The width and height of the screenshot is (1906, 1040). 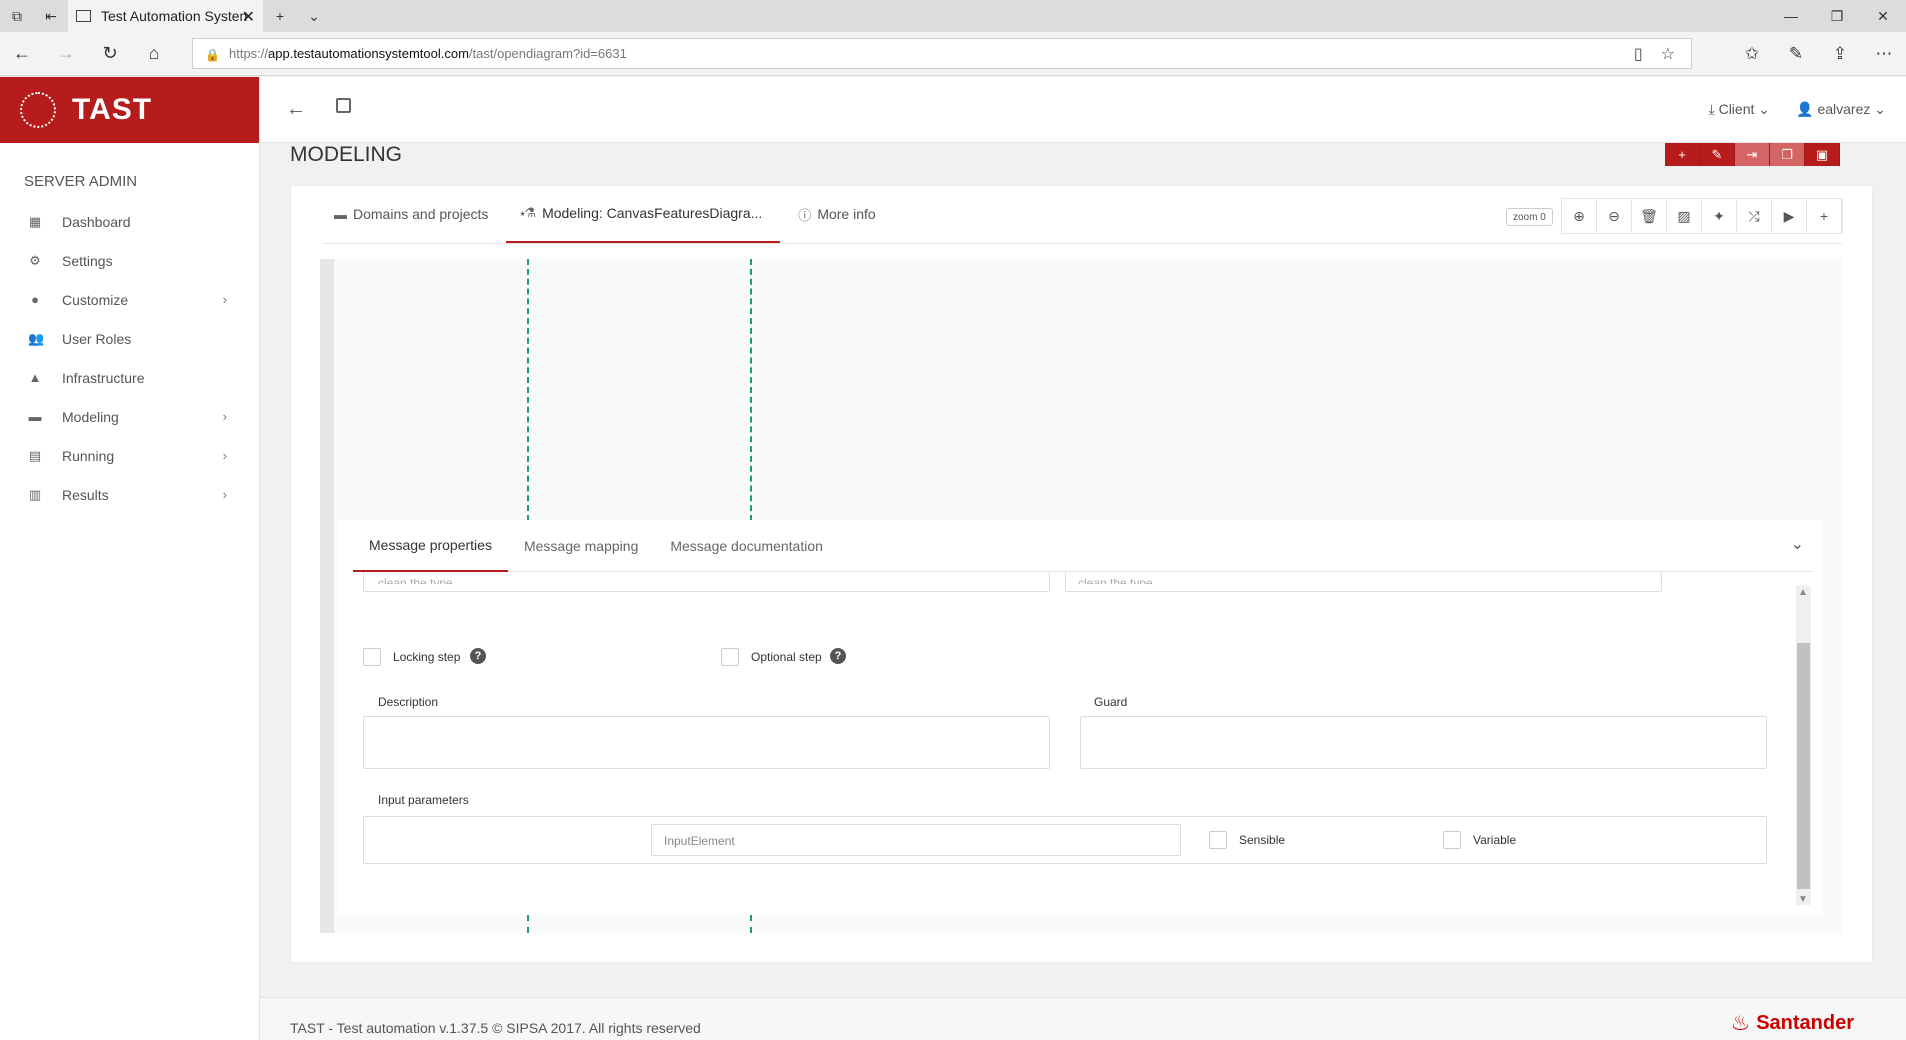 What do you see at coordinates (17, 16) in the screenshot?
I see `tab-actions-icon: ⧉` at bounding box center [17, 16].